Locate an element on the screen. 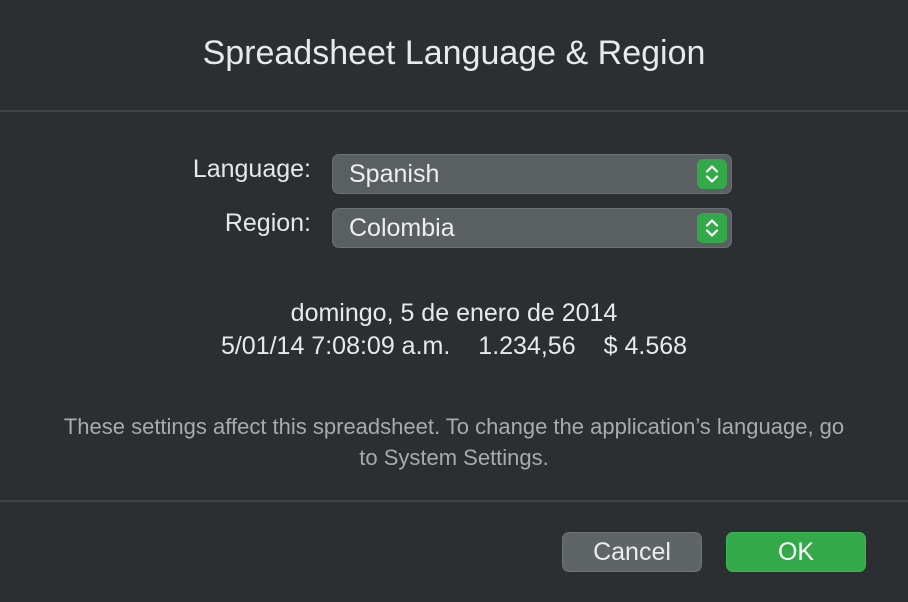 Image resolution: width=908 pixels, height=602 pixels. region-label: Region: is located at coordinates (267, 223).